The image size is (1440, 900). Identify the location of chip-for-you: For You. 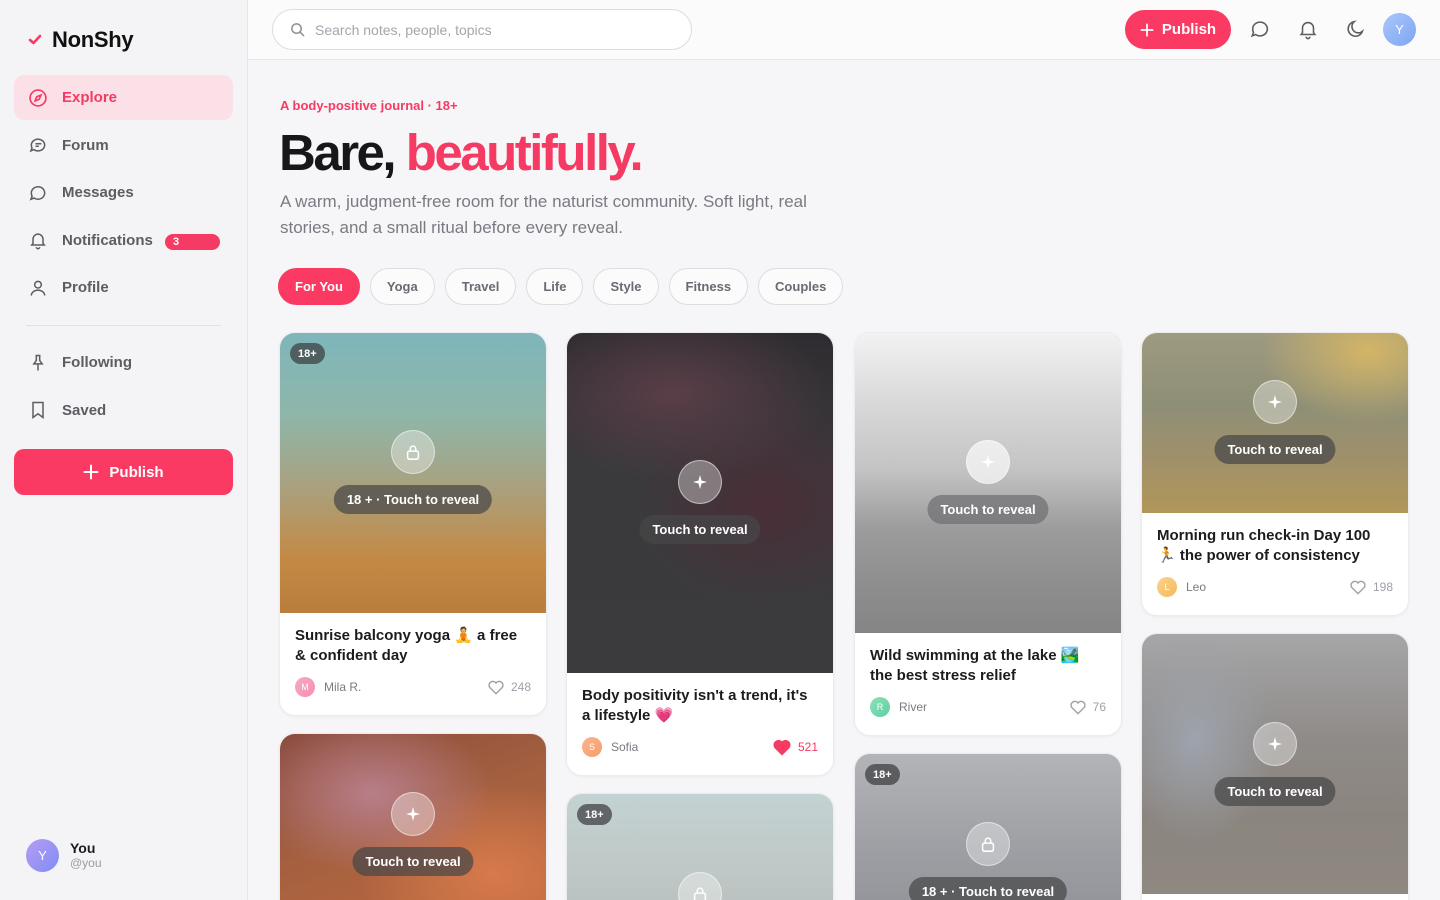
(319, 286).